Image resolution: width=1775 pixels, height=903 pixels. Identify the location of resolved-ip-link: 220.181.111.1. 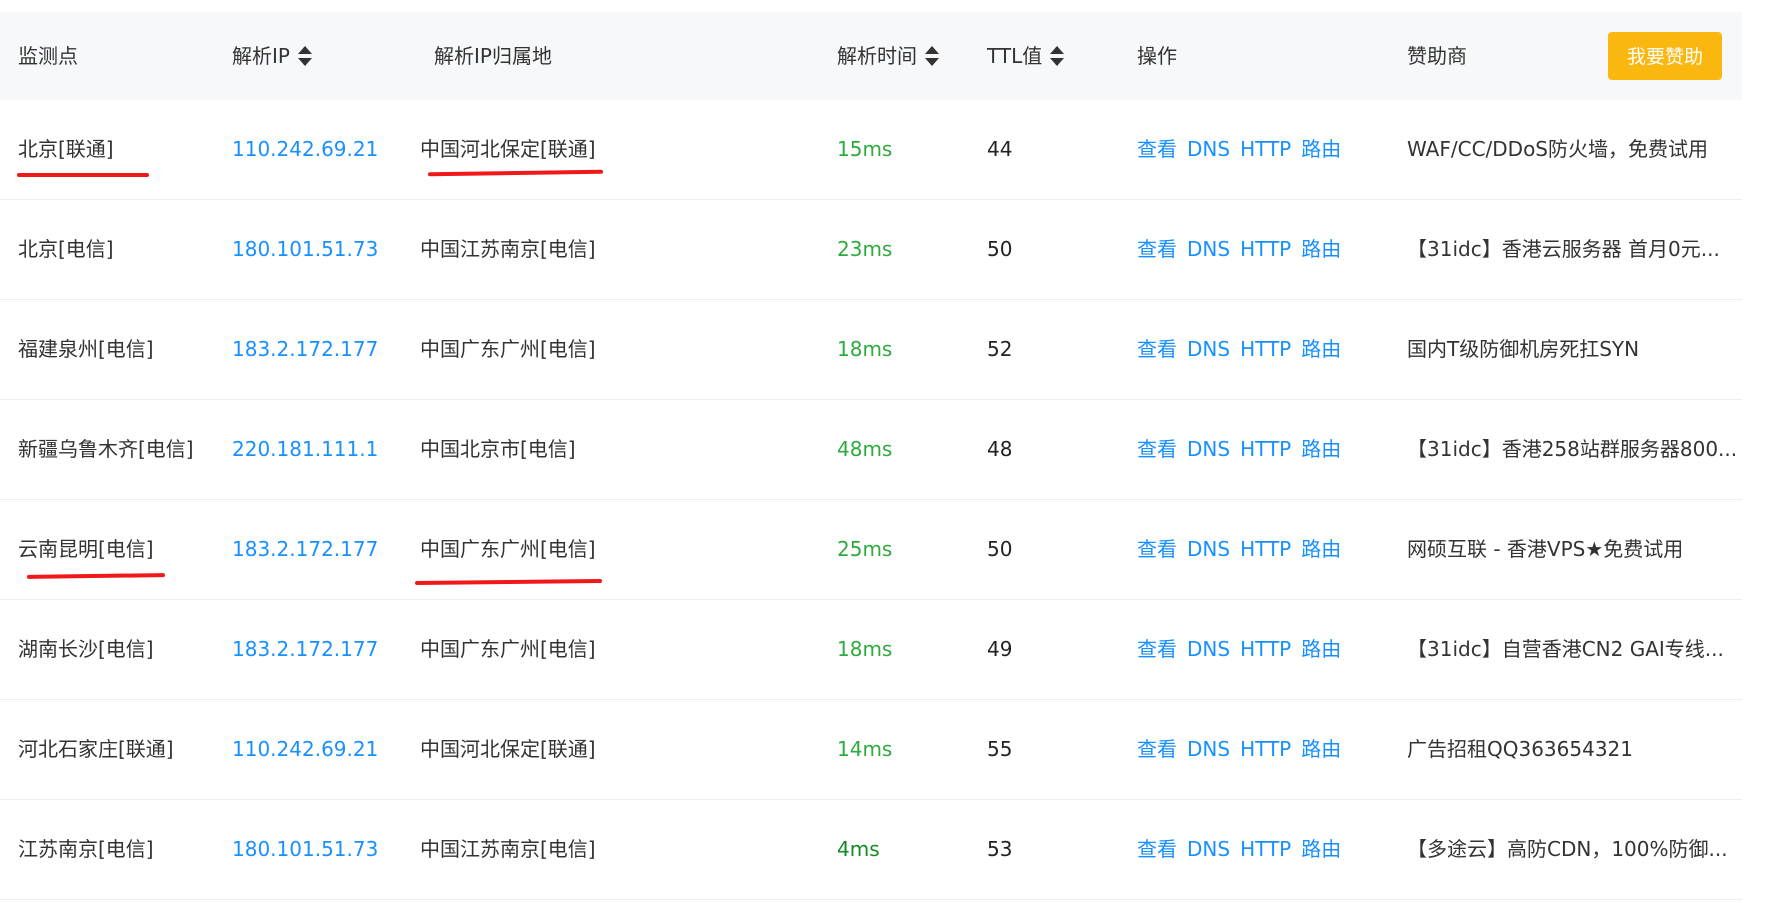
(305, 449).